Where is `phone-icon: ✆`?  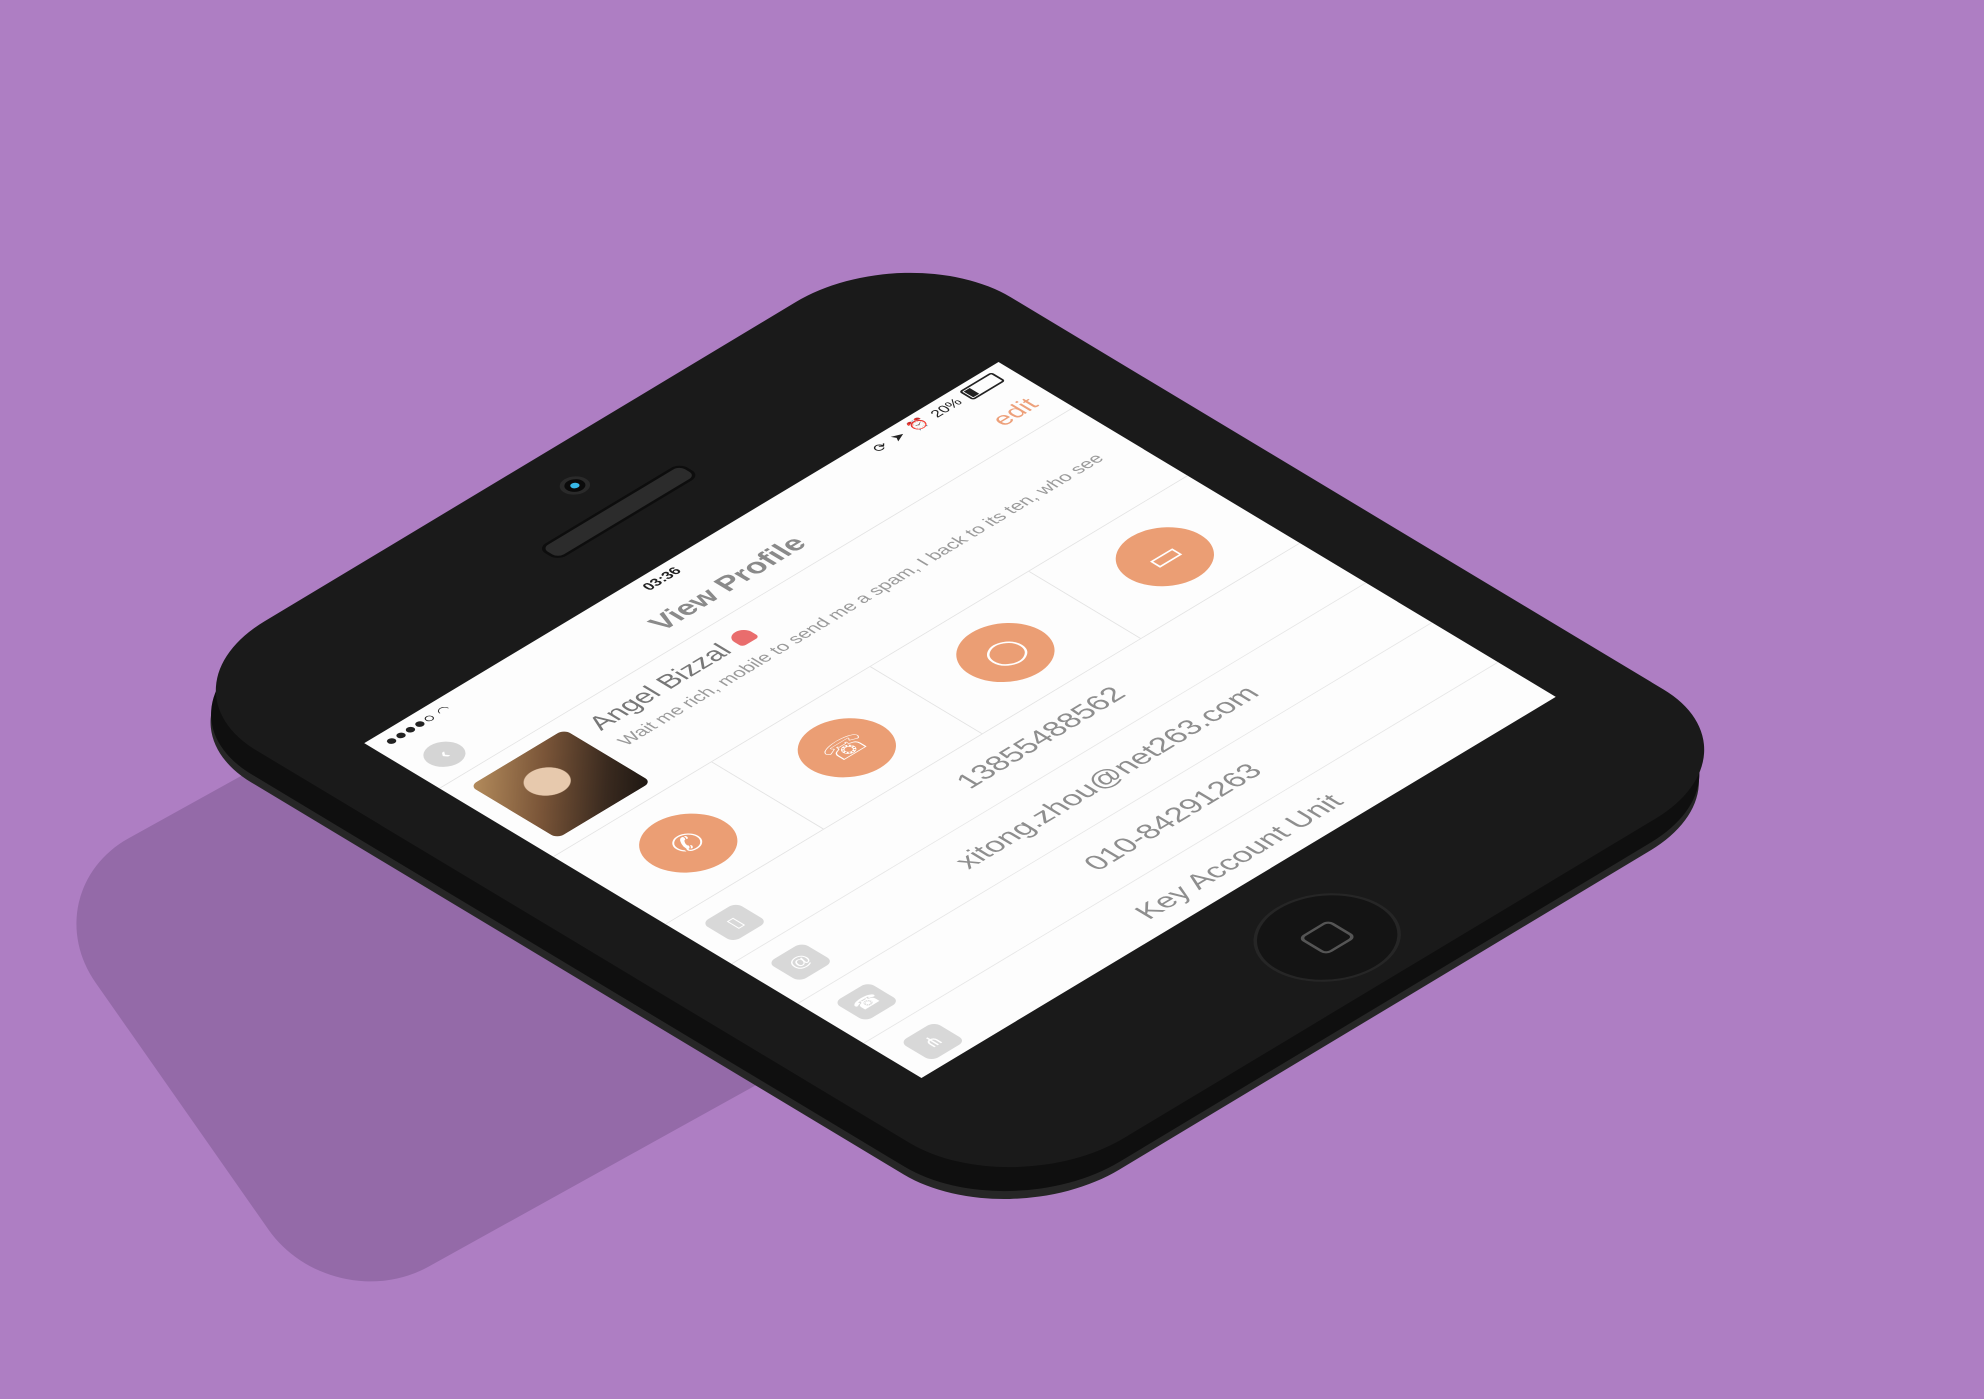 phone-icon: ✆ is located at coordinates (688, 843).